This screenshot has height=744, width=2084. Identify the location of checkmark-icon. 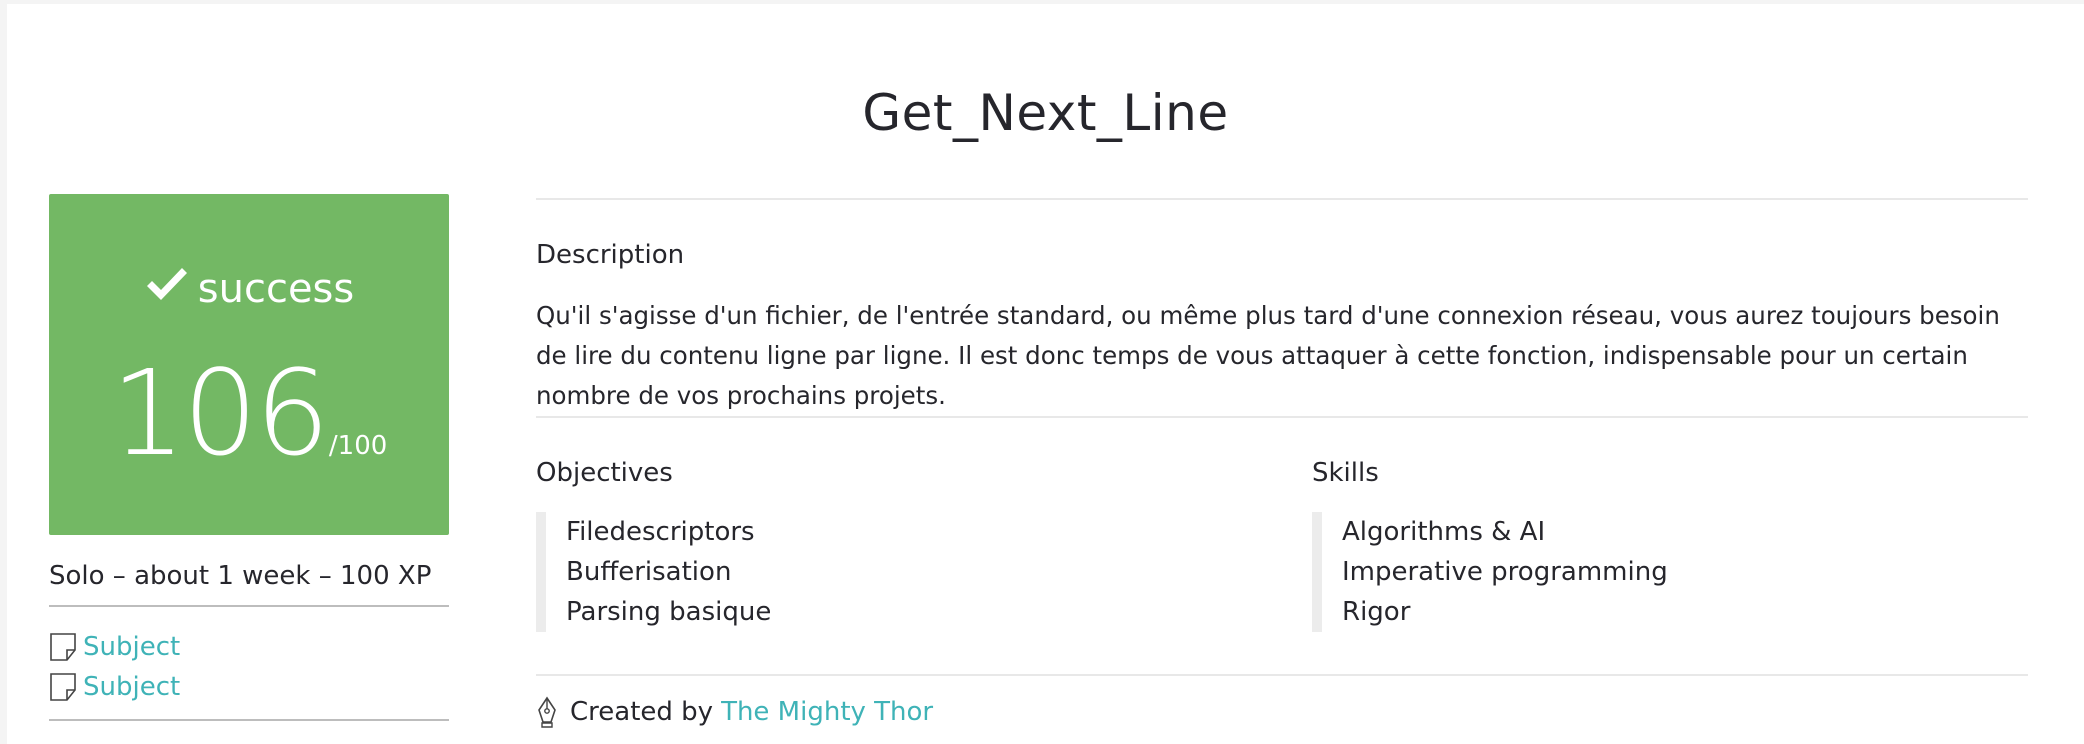
(166, 284).